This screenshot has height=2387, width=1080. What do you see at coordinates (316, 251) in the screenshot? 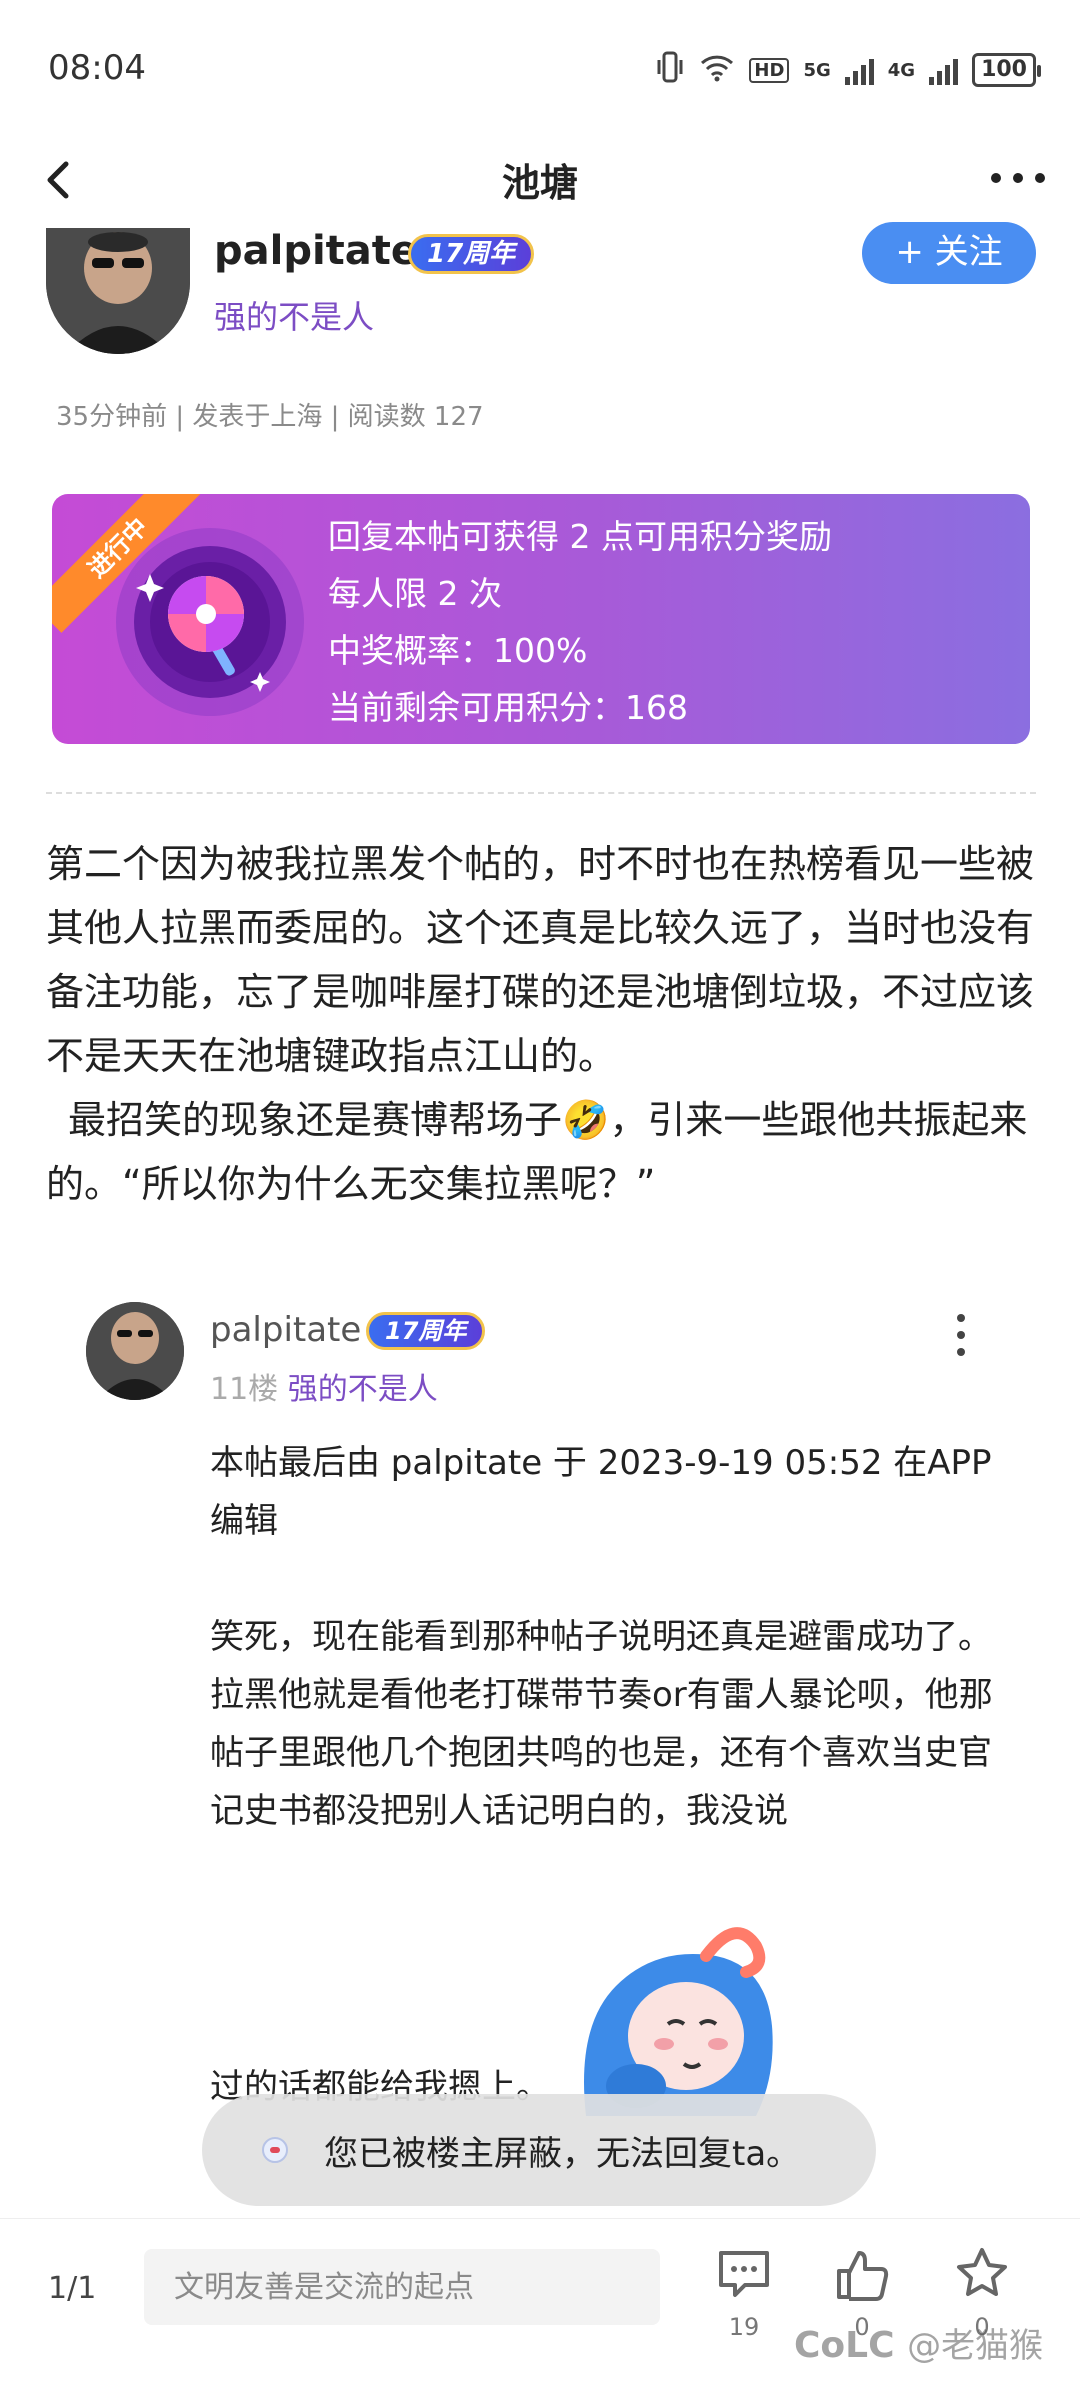
I see `author-name: palpitate` at bounding box center [316, 251].